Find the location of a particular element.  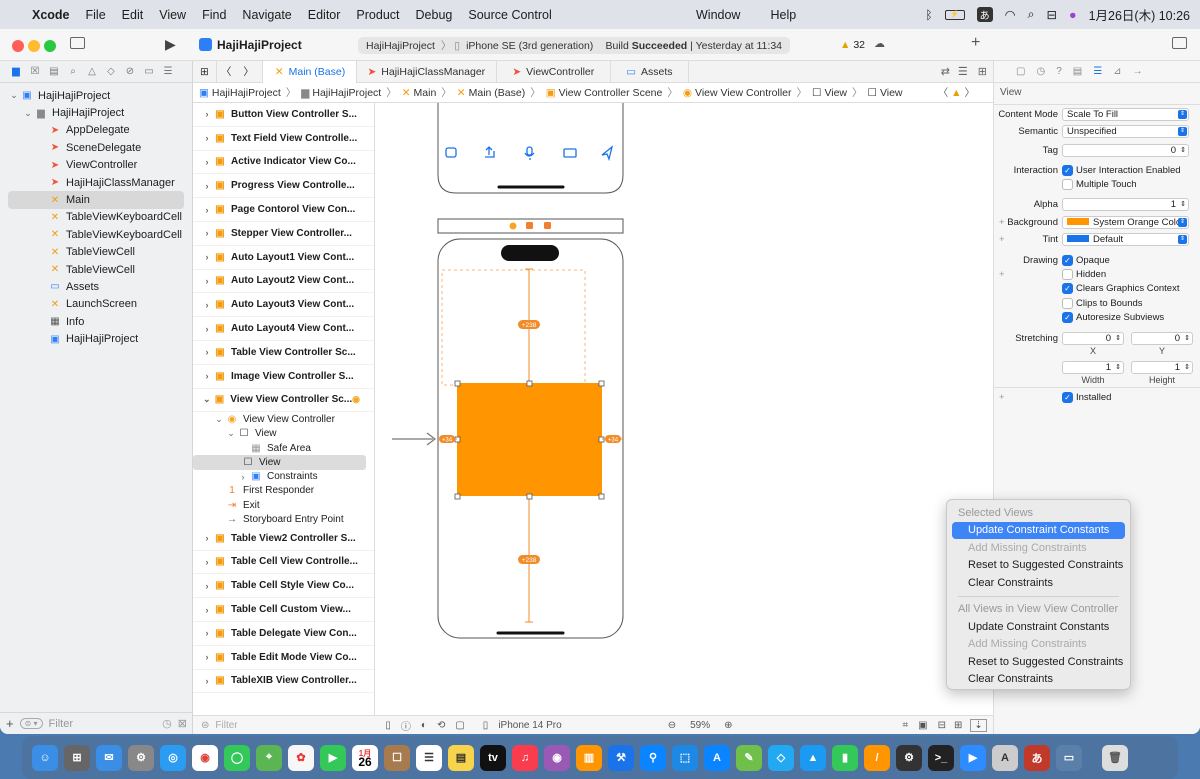

content-mode-popup: Scale To Fill ⇕ is located at coordinates (1125, 114).